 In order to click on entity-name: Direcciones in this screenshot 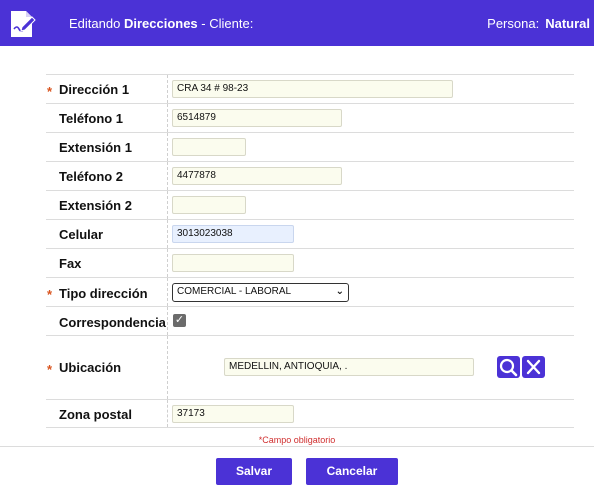, I will do `click(160, 23)`.